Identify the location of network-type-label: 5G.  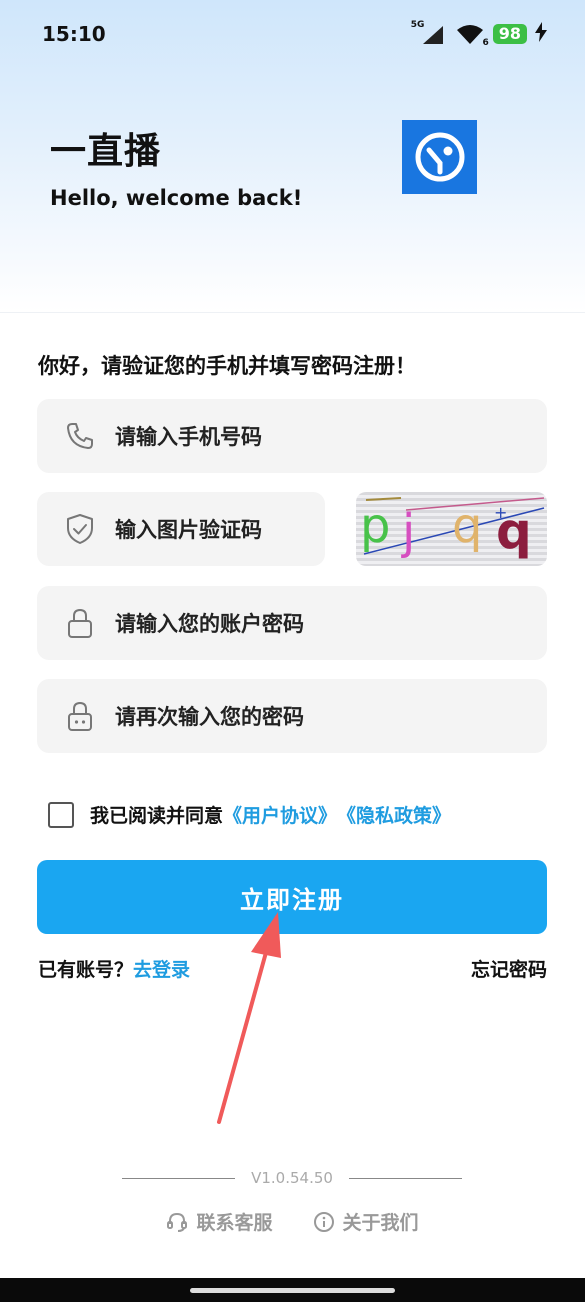
(417, 25).